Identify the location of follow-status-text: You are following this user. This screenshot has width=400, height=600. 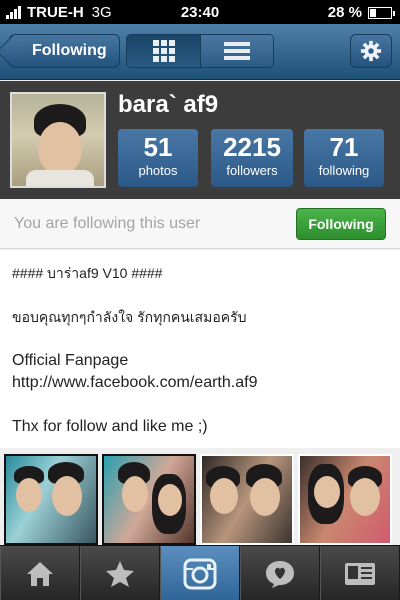
(107, 223).